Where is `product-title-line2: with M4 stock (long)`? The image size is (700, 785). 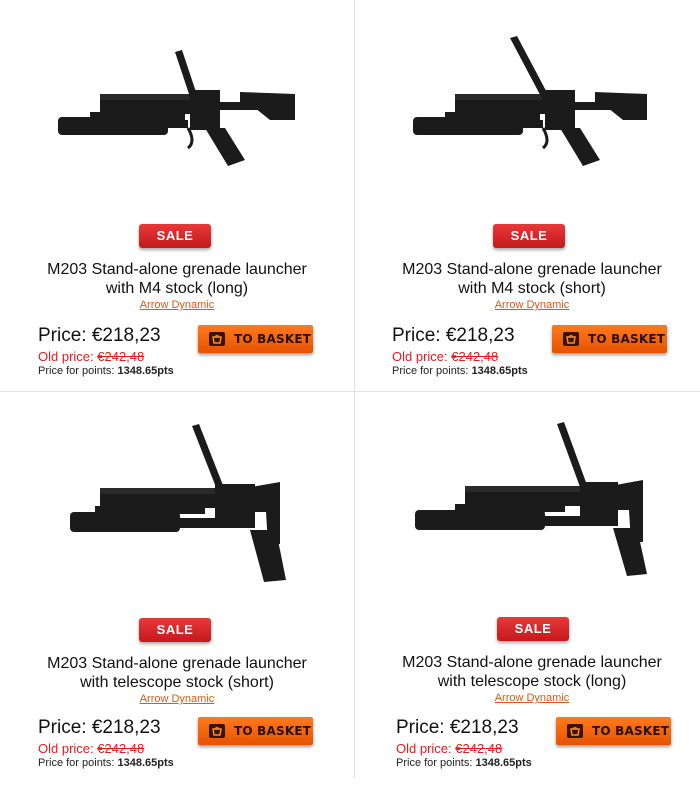 product-title-line2: with M4 stock (long) is located at coordinates (177, 288).